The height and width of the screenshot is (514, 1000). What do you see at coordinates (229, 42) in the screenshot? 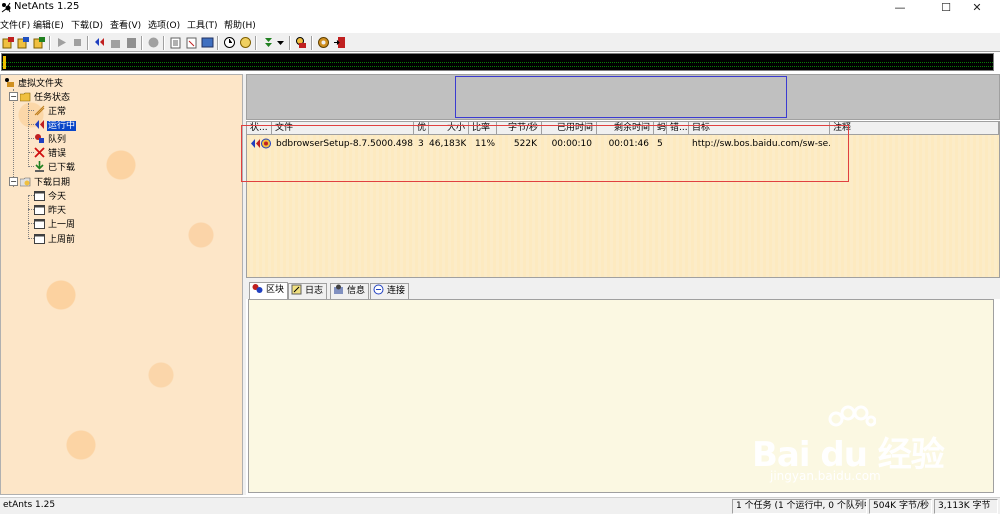
I see `schedule-icon` at bounding box center [229, 42].